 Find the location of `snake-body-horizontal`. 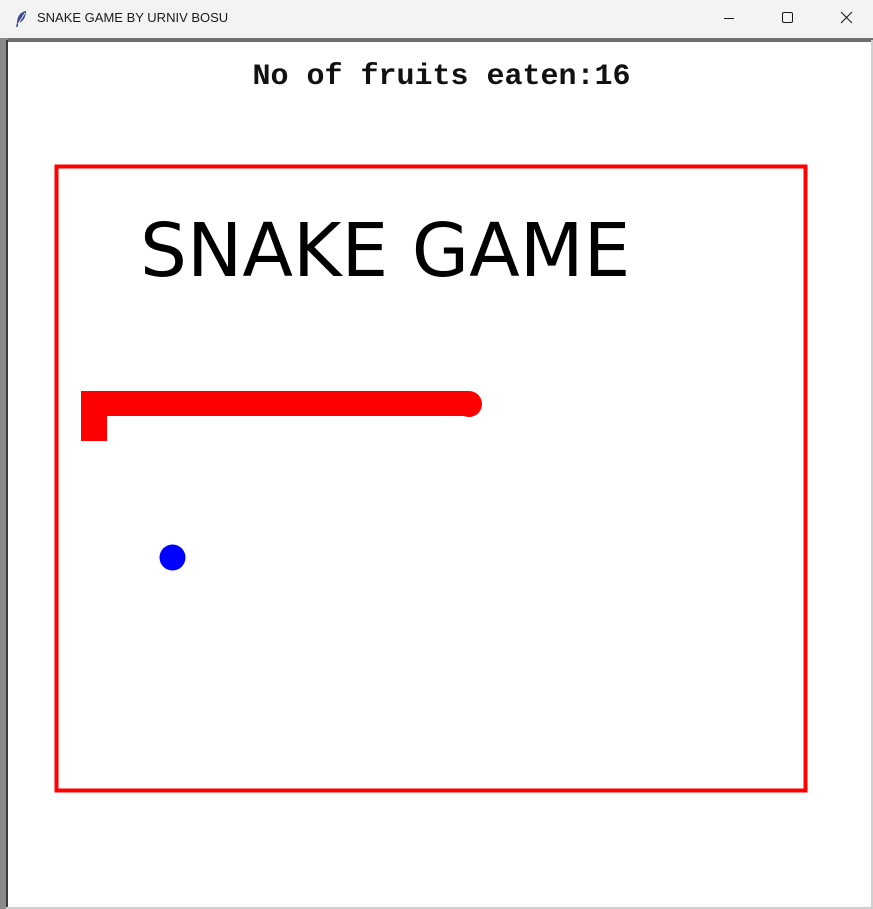

snake-body-horizontal is located at coordinates (274, 403).